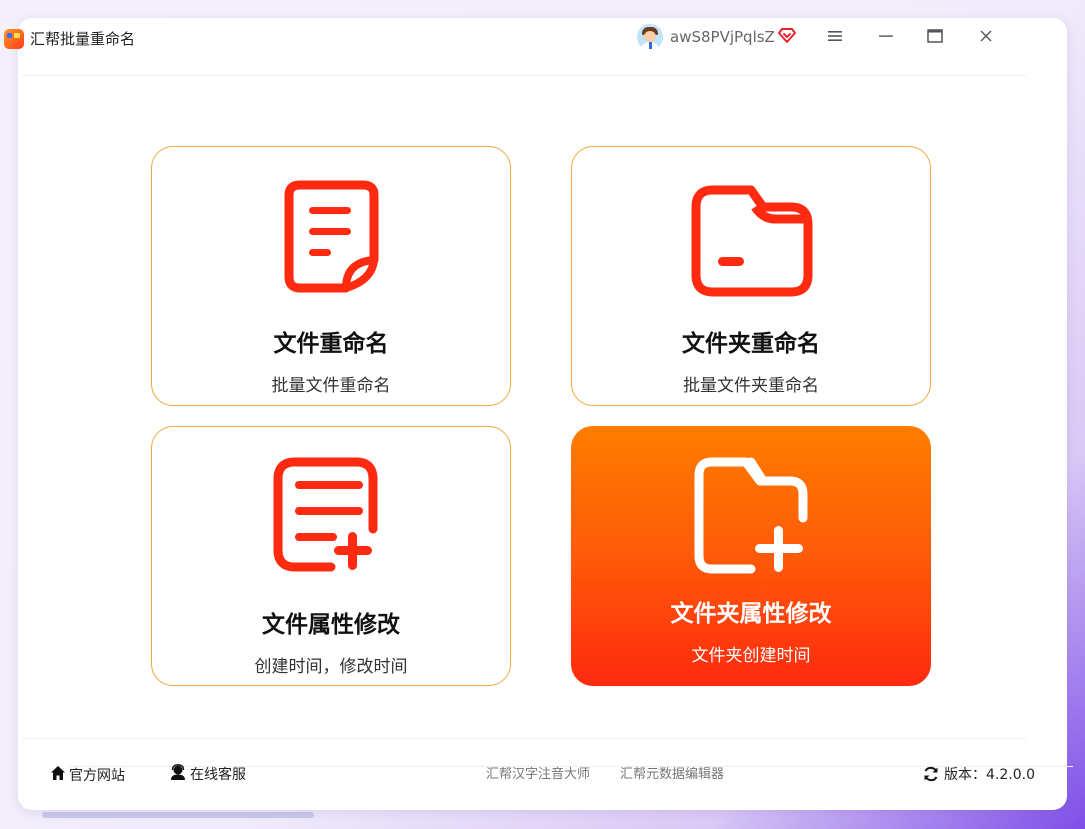 The width and height of the screenshot is (1085, 829). I want to click on title-bar, so click(524, 47).